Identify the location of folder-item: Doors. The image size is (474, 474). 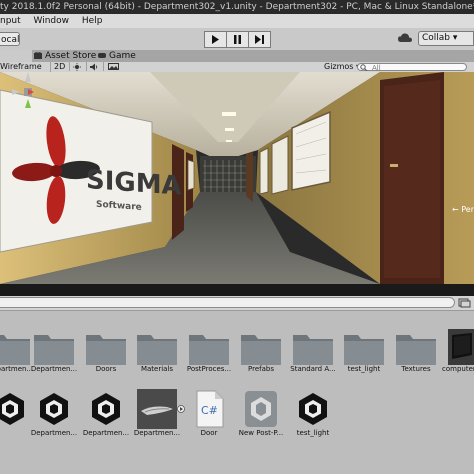
(106, 349).